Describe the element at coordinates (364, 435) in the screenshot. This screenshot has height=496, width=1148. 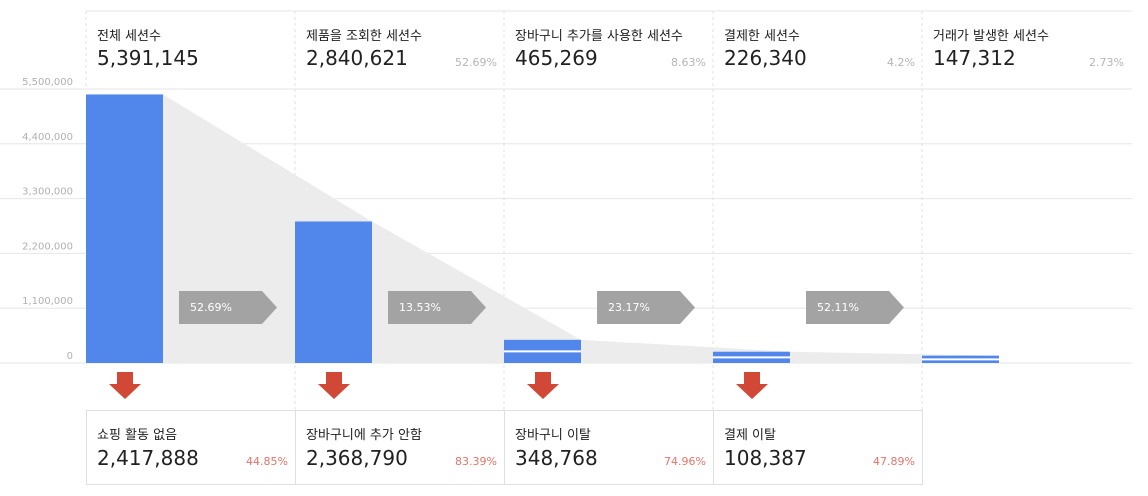
I see `dropoff-title: 장바구니에 추가 안함` at that location.